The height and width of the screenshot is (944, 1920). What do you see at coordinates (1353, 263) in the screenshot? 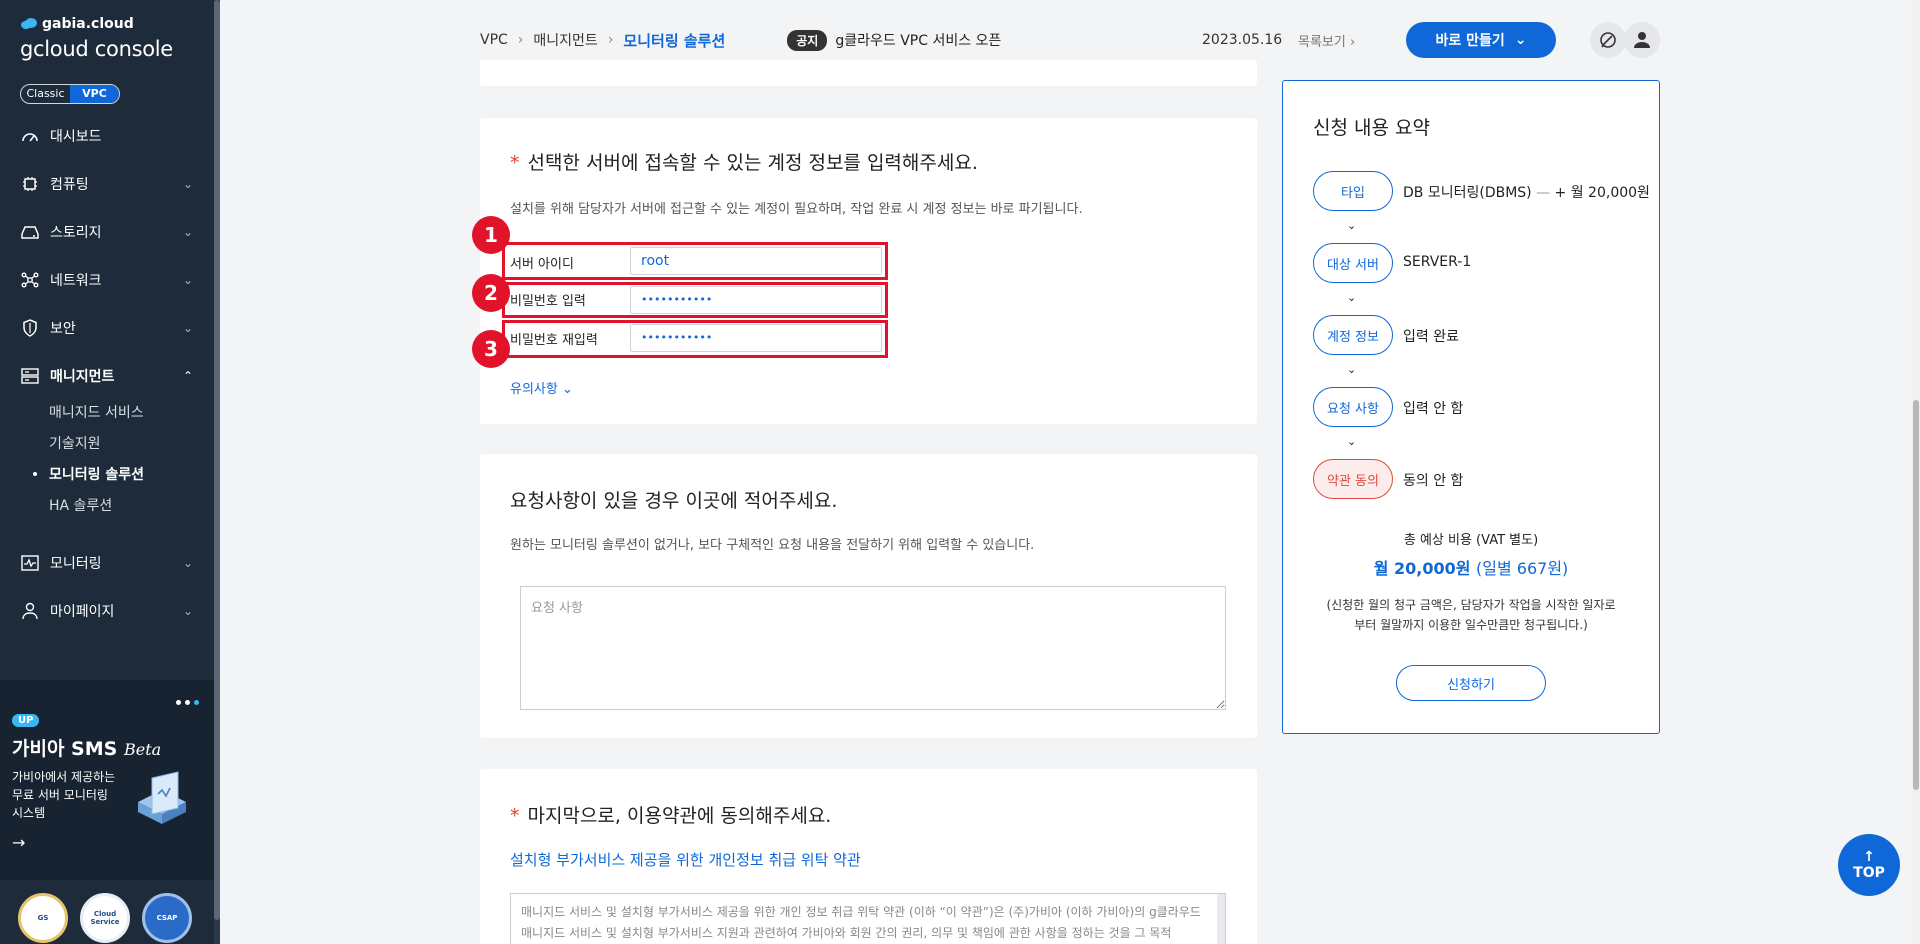
I see `summary-step-server: 대상 서버` at bounding box center [1353, 263].